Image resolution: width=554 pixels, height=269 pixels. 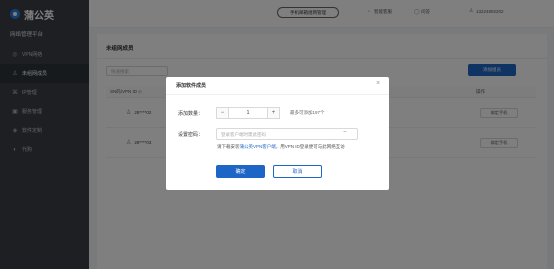 I want to click on quantity-input: 1, so click(x=248, y=113).